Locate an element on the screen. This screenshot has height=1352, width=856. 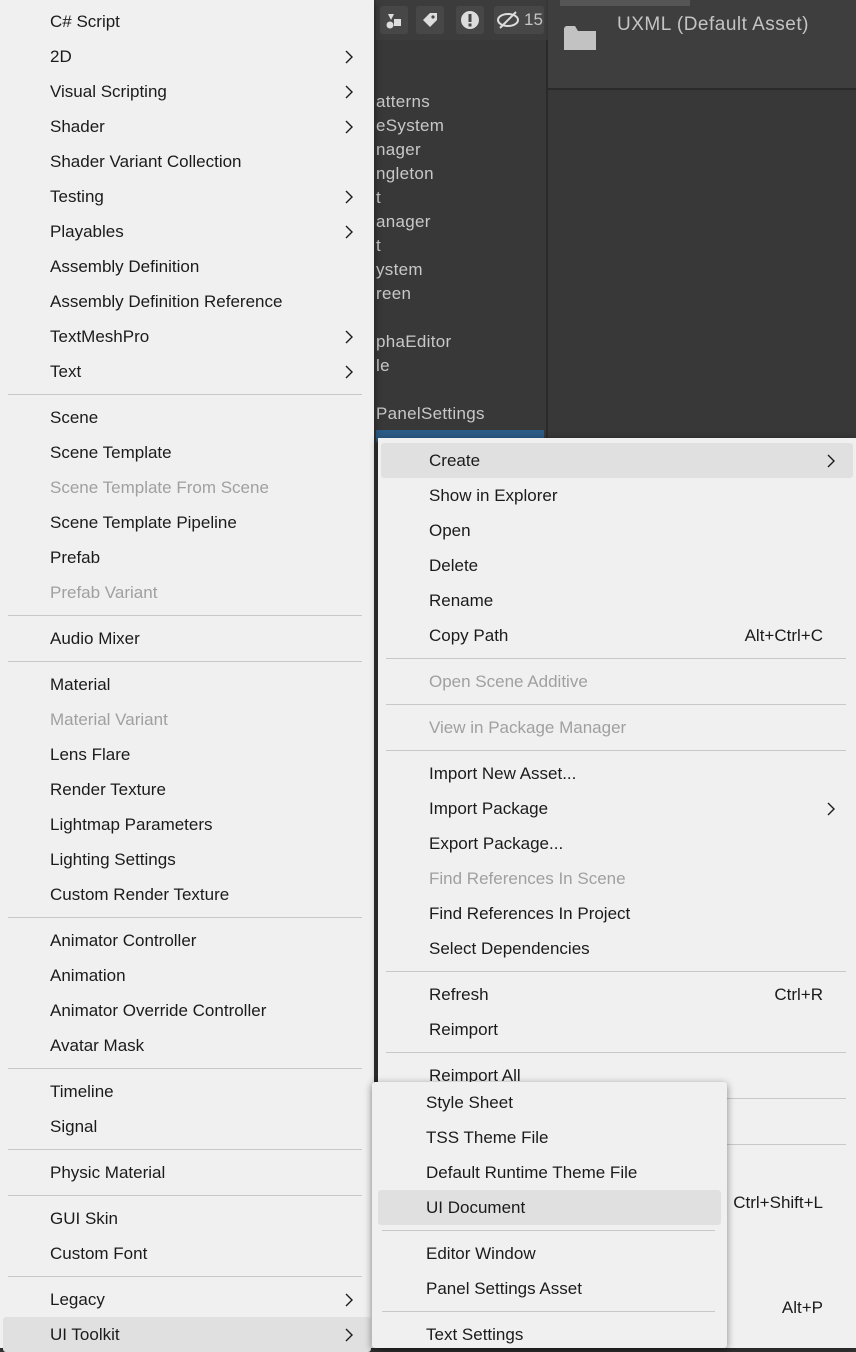
menu-item-label: Panel Settings Asset is located at coordinates (504, 1288).